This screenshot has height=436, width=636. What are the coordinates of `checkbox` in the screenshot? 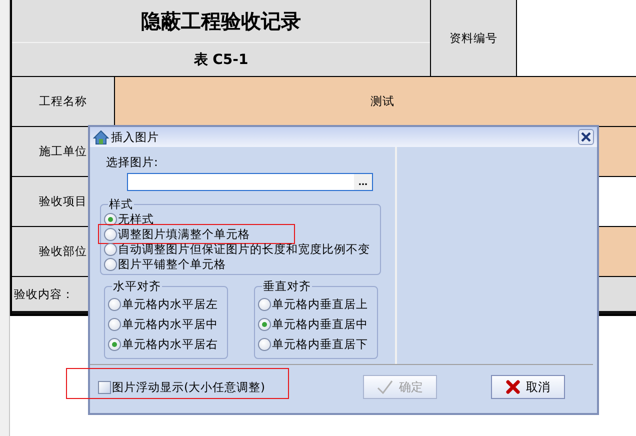 It's located at (104, 387).